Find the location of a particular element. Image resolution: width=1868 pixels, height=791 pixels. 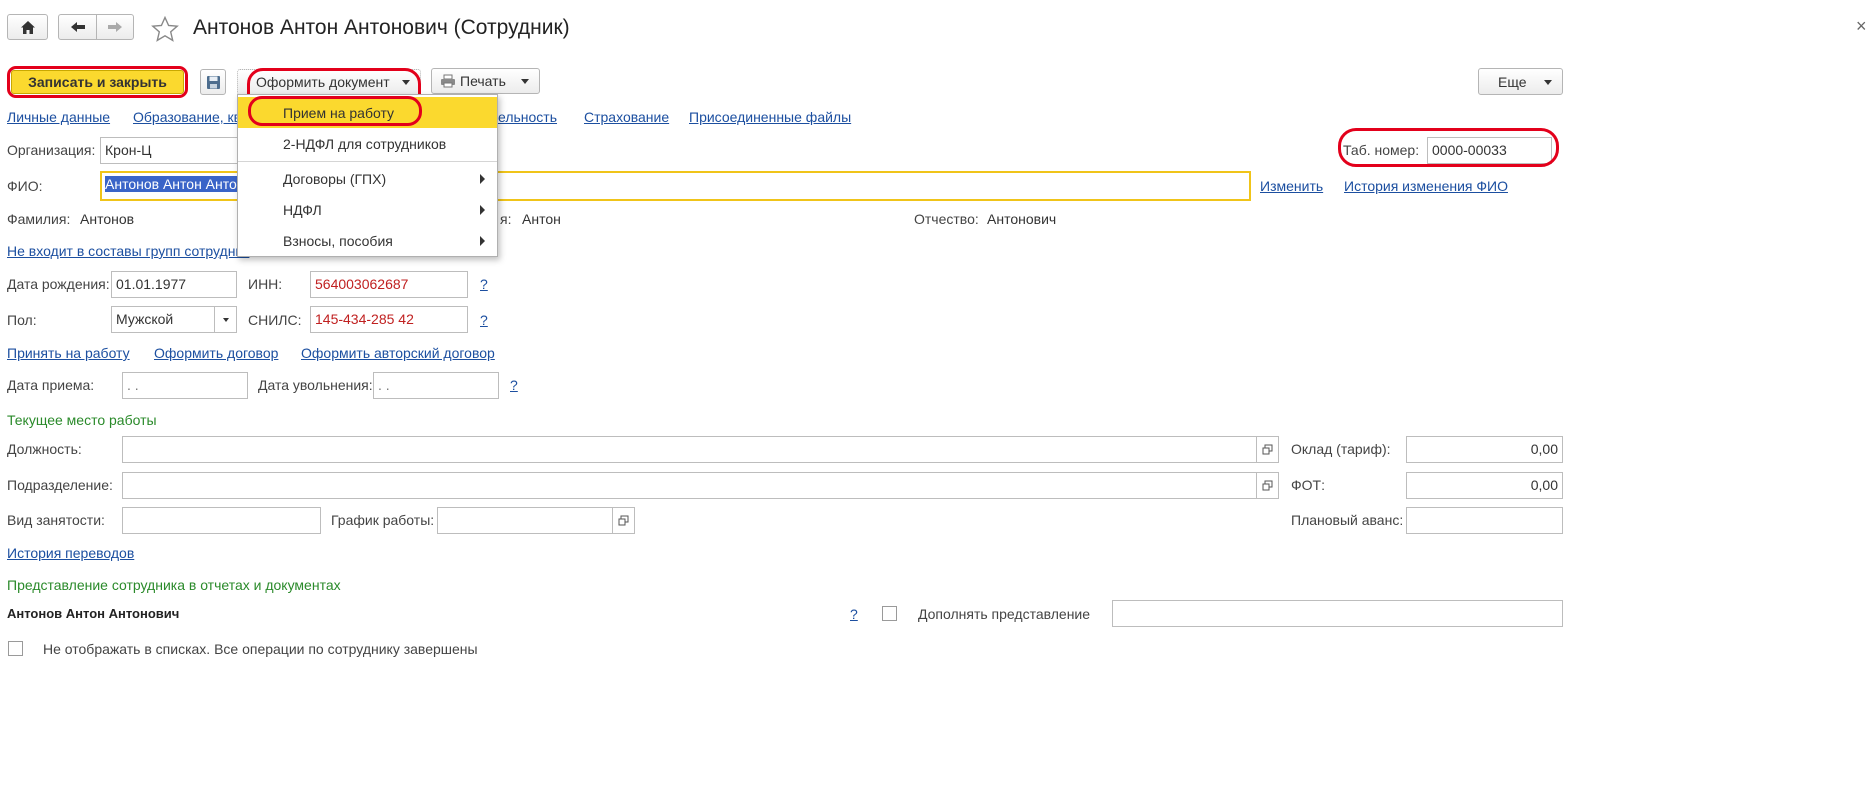

patronymic-value: Антонович is located at coordinates (1022, 219).